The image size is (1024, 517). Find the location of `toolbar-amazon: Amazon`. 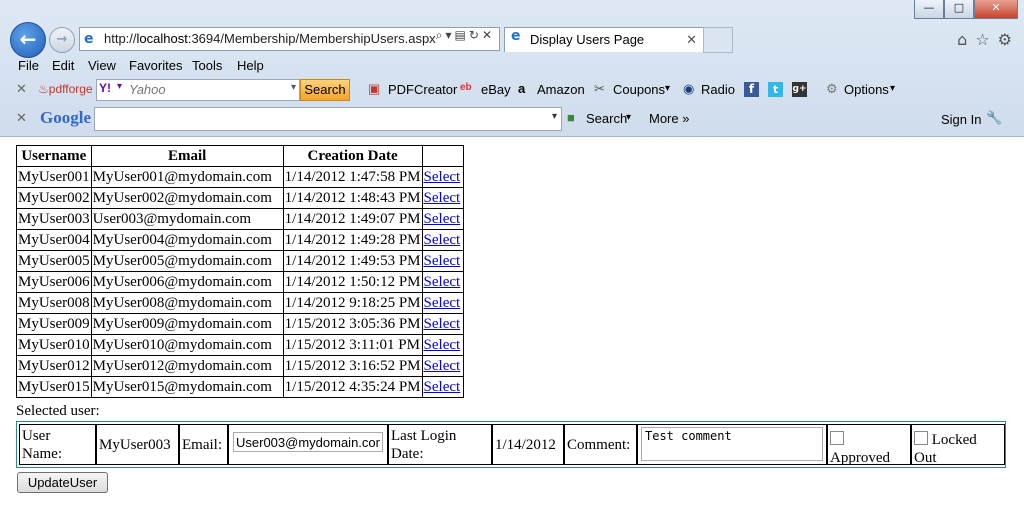

toolbar-amazon: Amazon is located at coordinates (561, 89).